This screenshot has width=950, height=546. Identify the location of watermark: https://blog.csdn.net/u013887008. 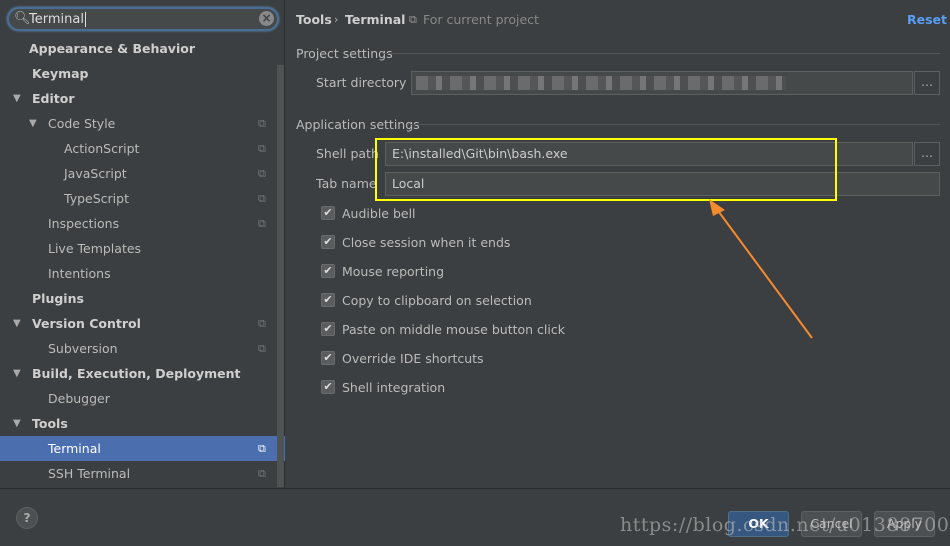
(785, 525).